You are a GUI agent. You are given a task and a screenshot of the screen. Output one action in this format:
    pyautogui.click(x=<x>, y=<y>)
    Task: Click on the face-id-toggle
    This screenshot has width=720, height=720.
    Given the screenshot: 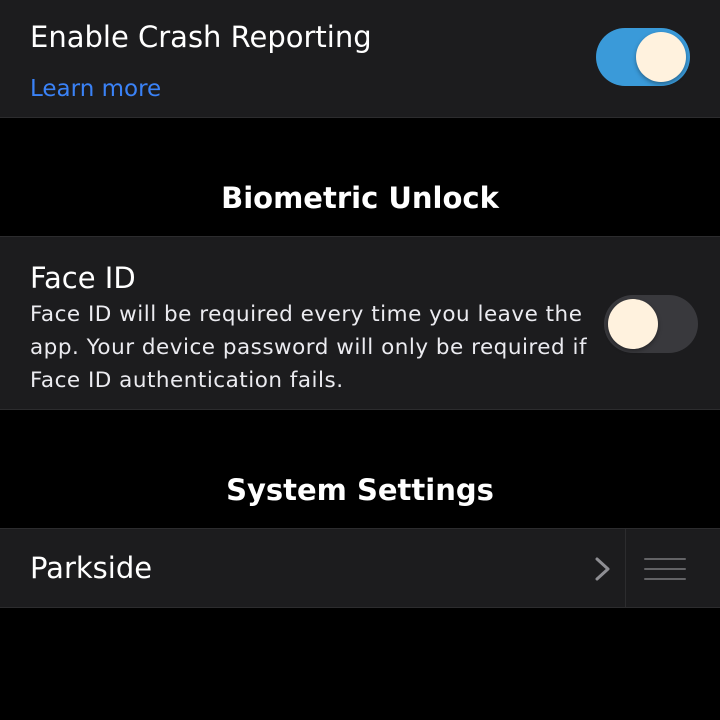 What is the action you would take?
    pyautogui.click(x=651, y=324)
    